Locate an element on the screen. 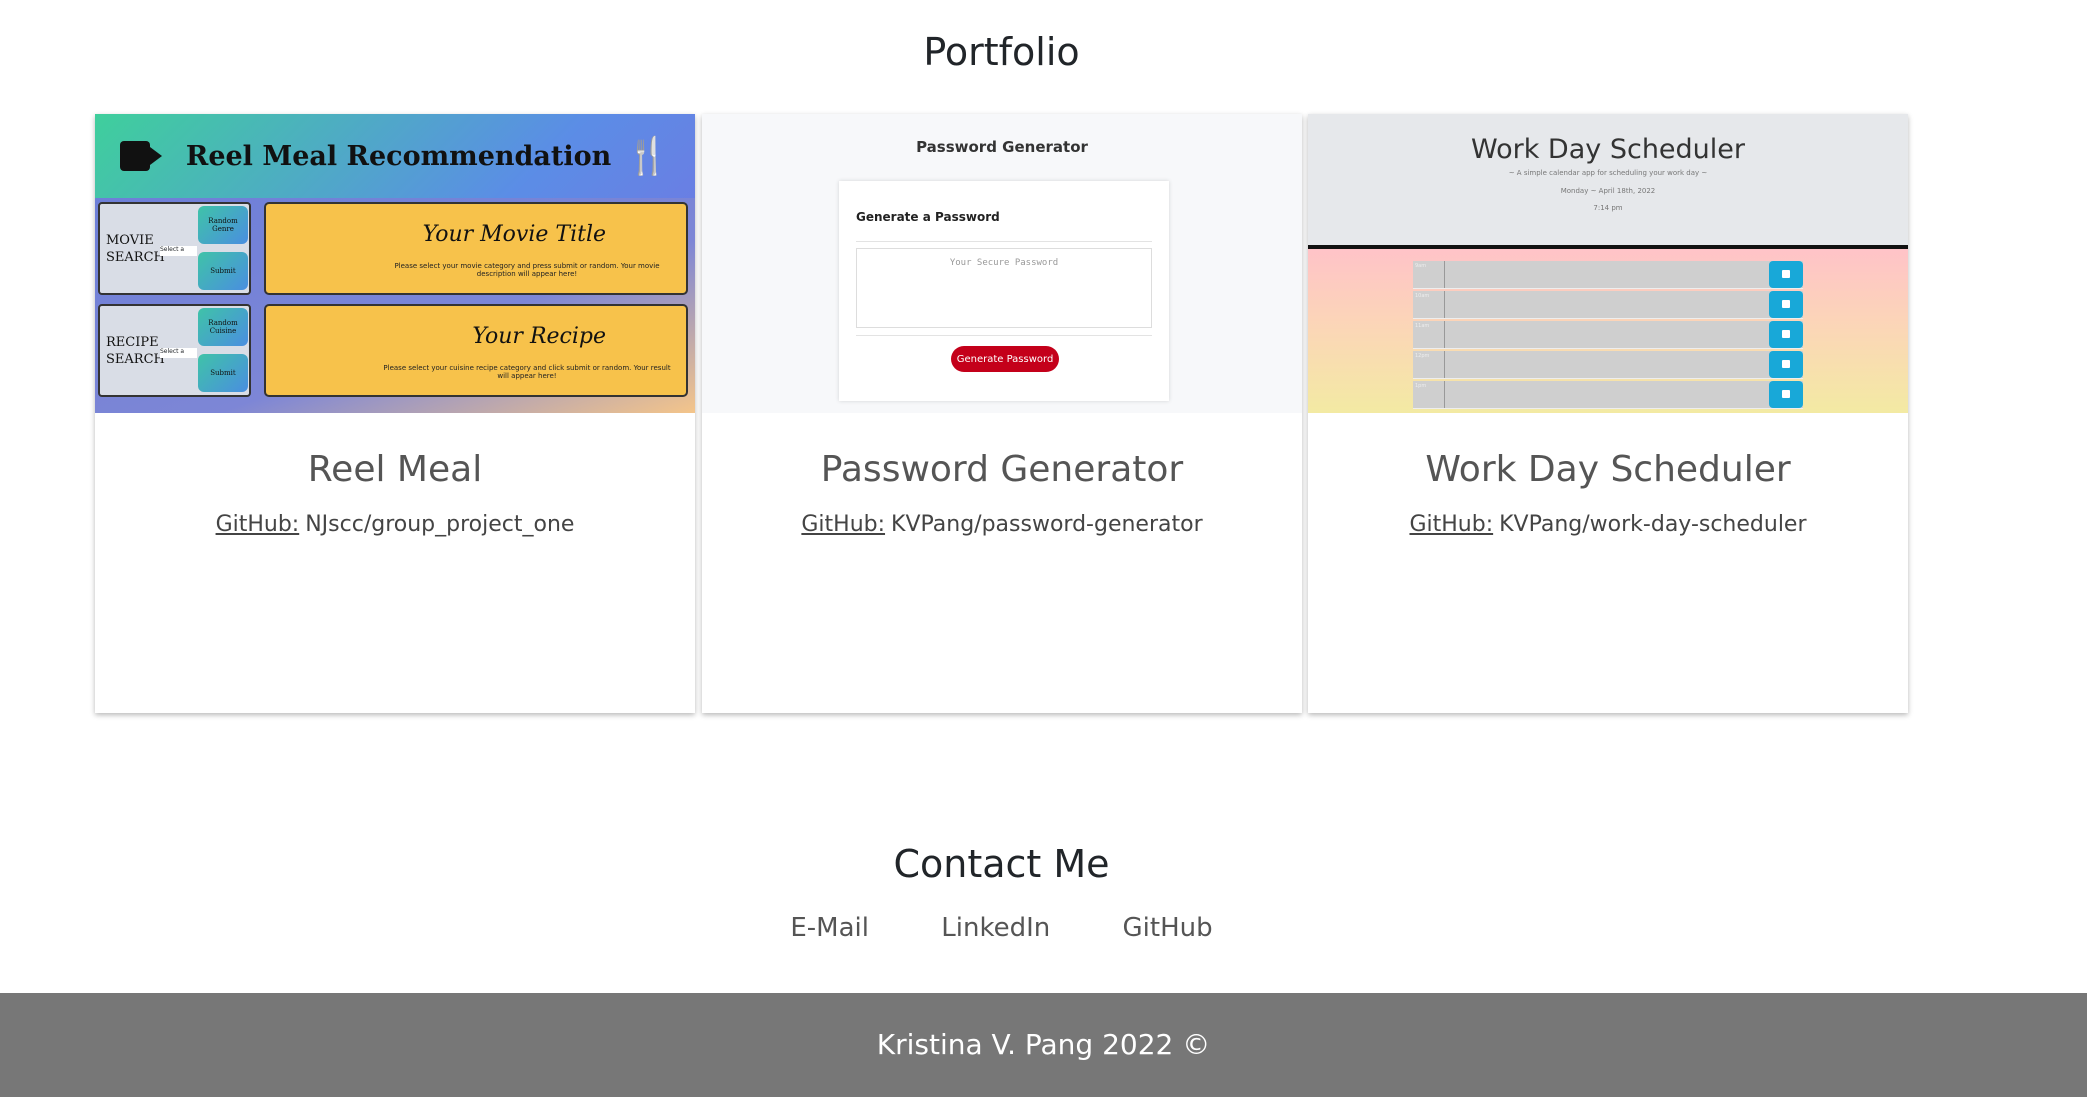  time-block-row: 12pm is located at coordinates (1608, 365).